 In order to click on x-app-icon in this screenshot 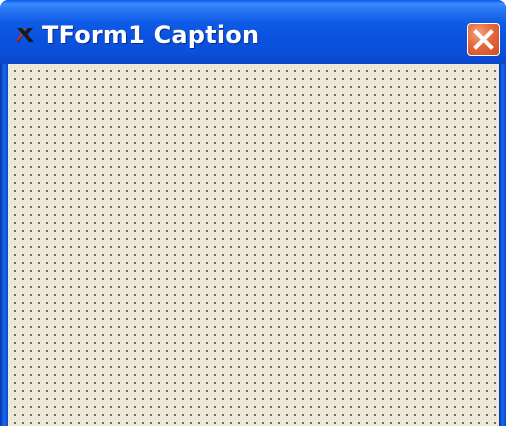, I will do `click(25, 34)`.